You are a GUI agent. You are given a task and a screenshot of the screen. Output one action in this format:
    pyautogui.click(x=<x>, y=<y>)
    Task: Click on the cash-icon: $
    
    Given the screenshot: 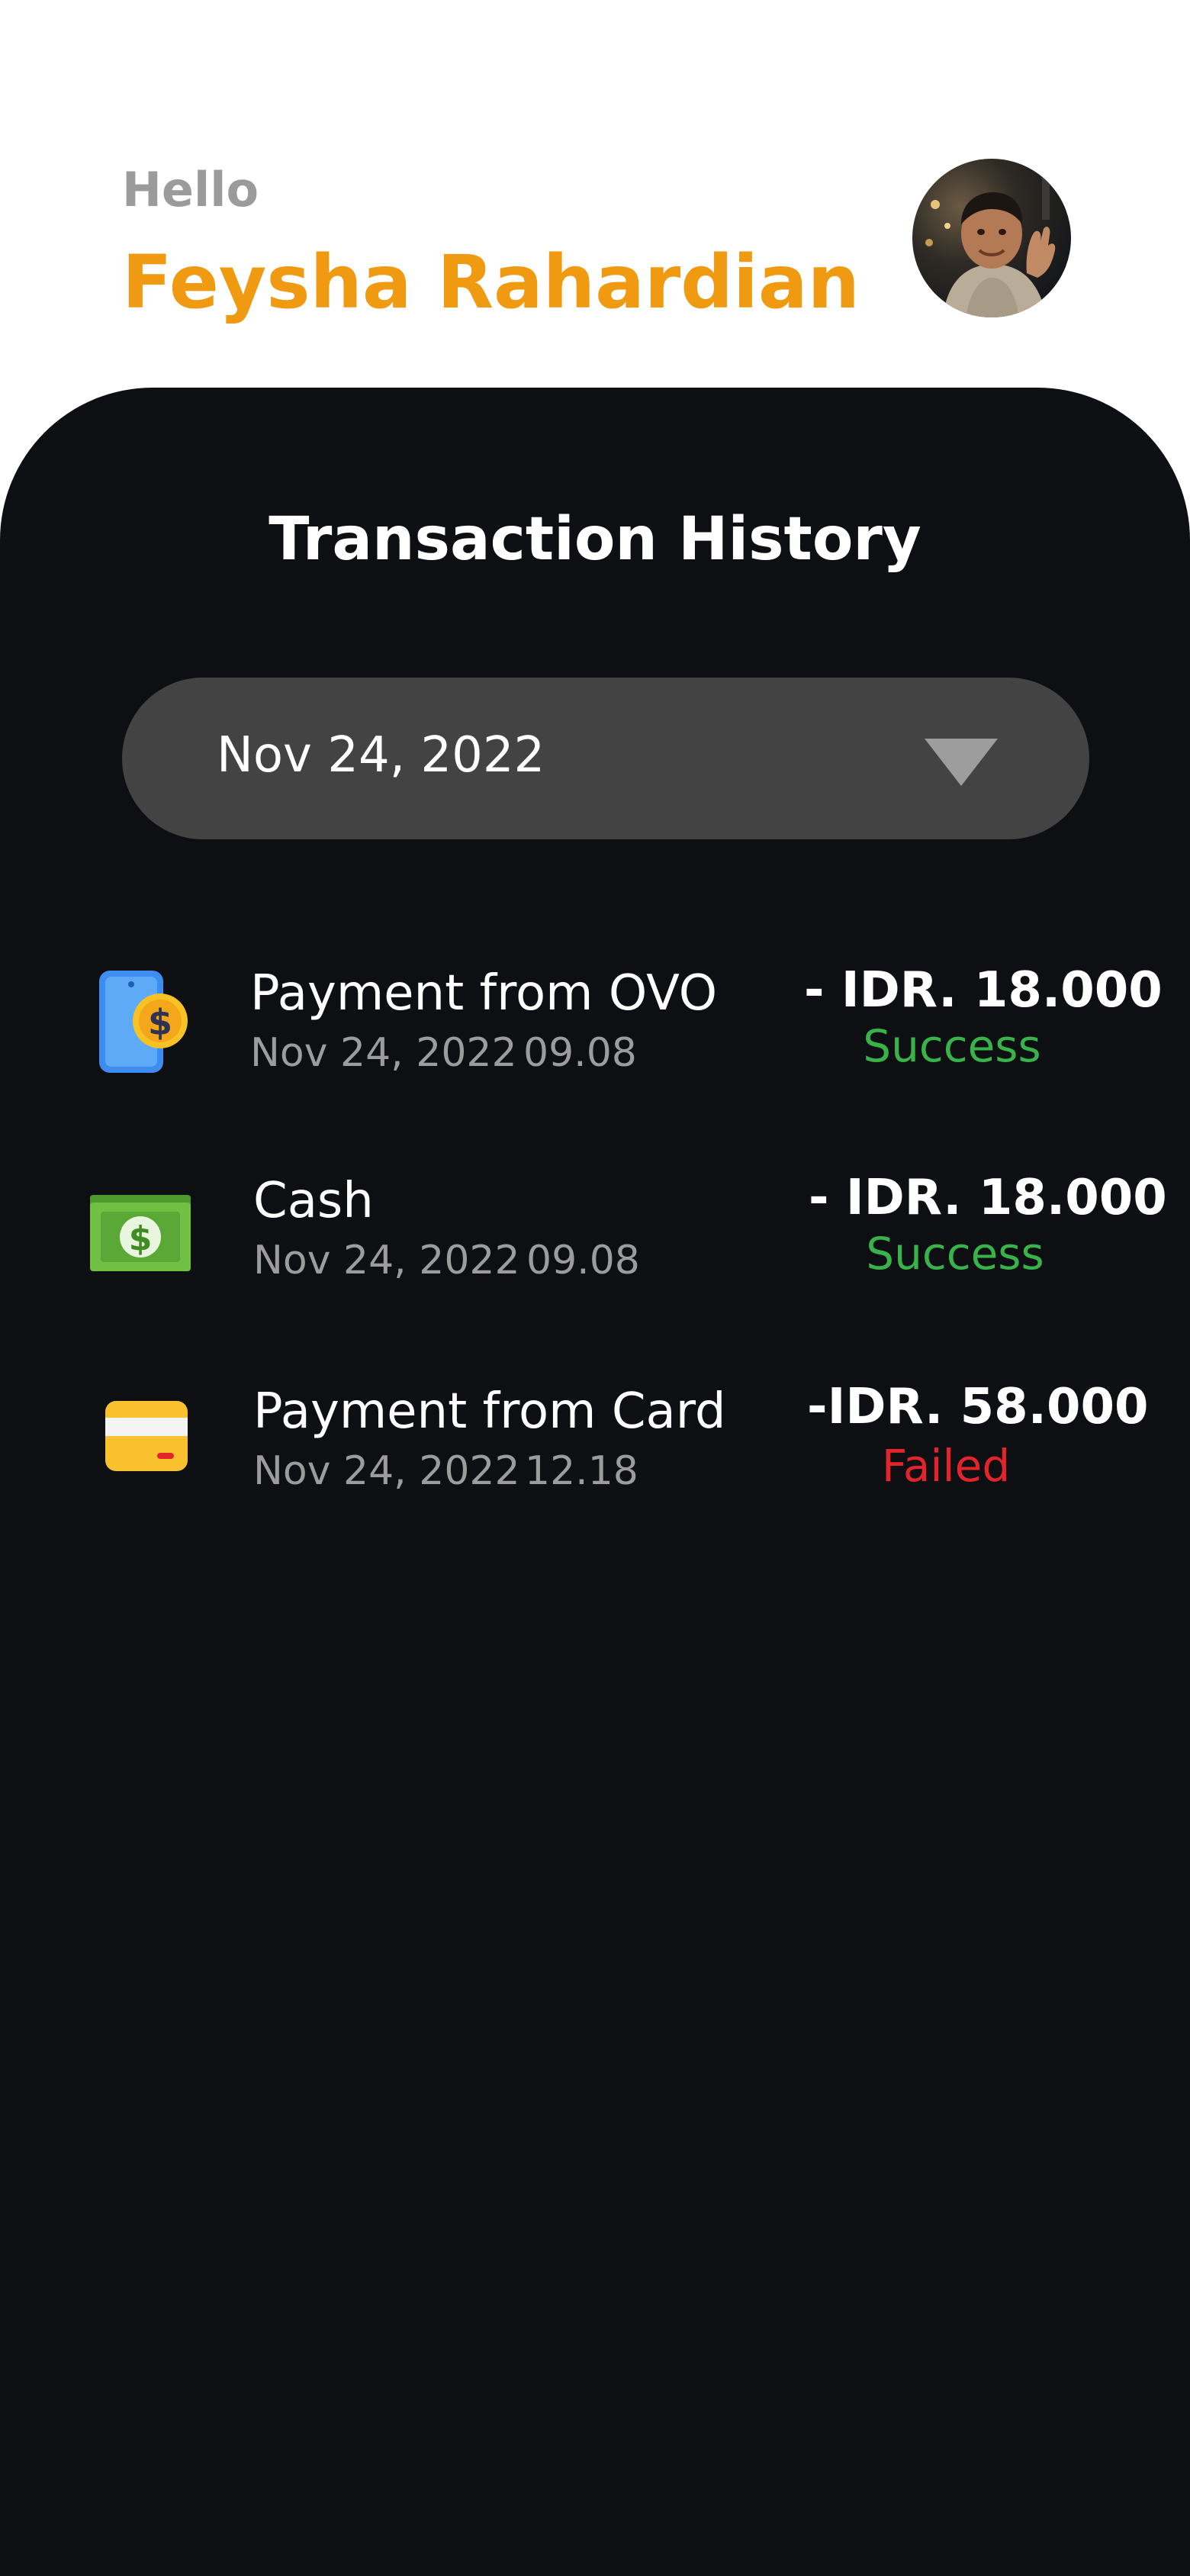 What is the action you would take?
    pyautogui.click(x=140, y=1233)
    